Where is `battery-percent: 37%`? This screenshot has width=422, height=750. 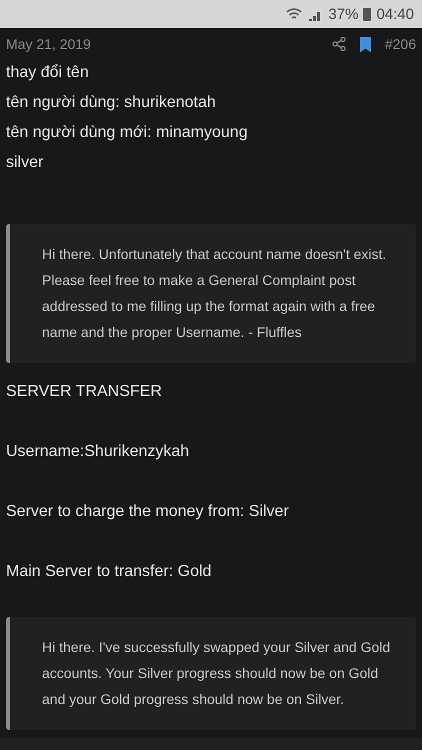
battery-percent: 37% is located at coordinates (343, 14).